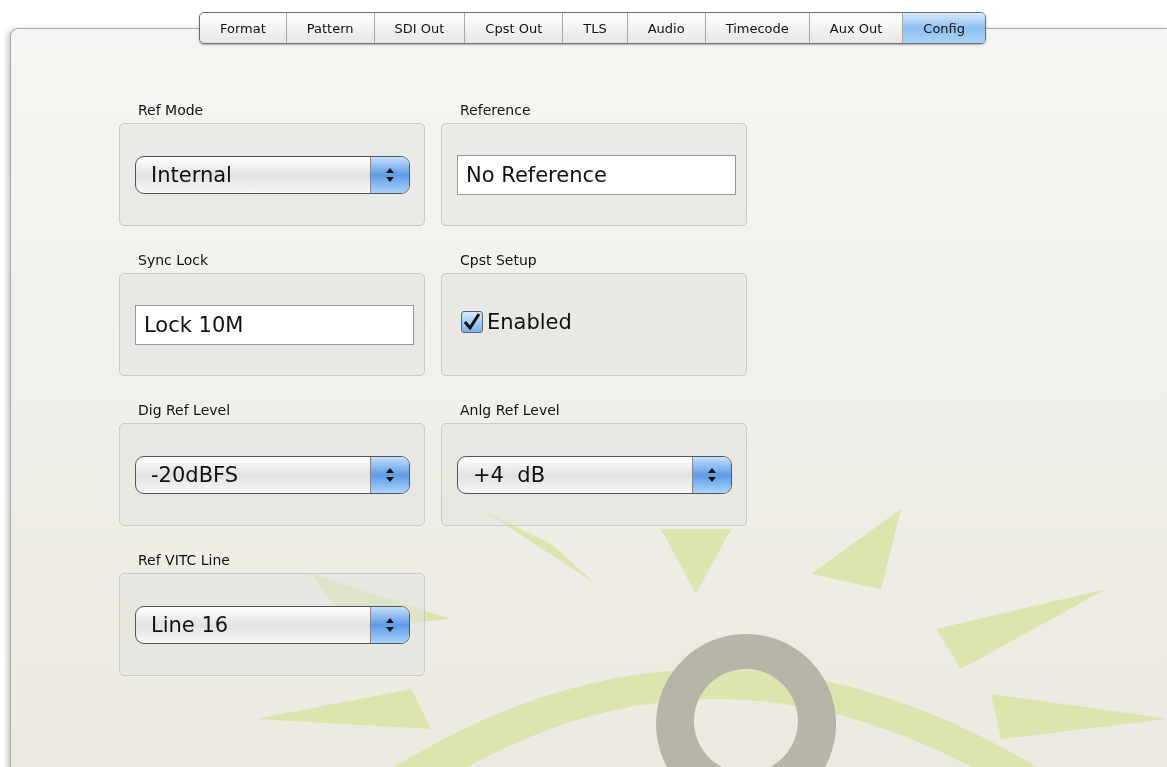 This screenshot has height=767, width=1167. Describe the element at coordinates (420, 28) in the screenshot. I see `tab: SDI Out` at that location.